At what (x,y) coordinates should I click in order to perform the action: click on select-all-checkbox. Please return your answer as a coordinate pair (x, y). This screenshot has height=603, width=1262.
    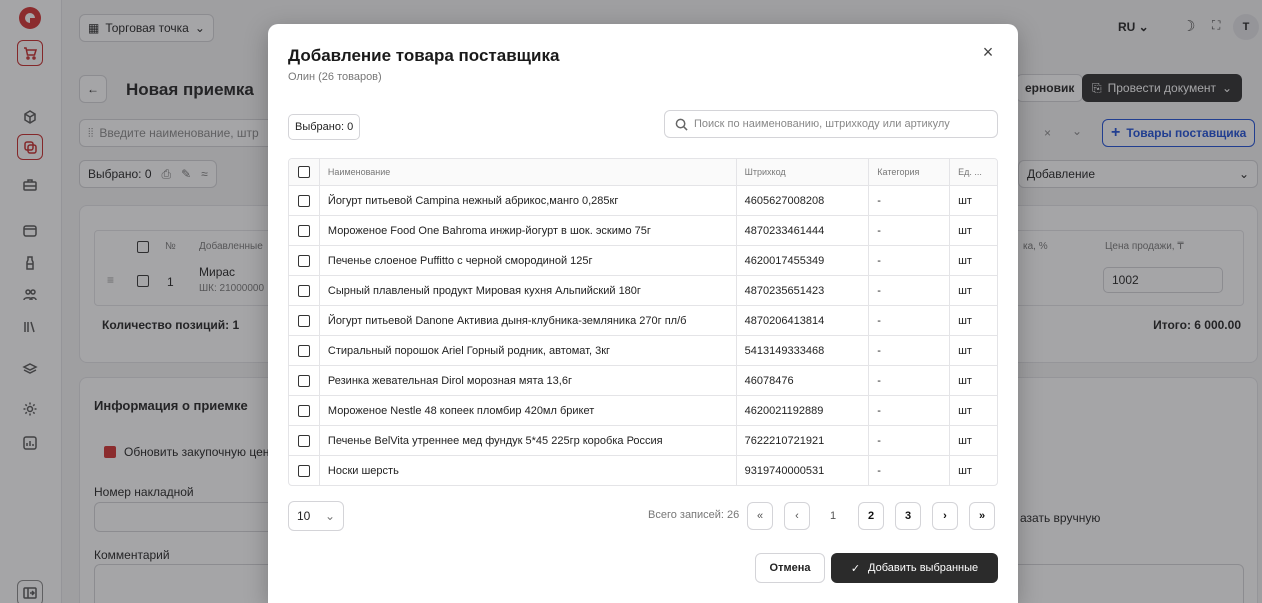
    Looking at the image, I should click on (303, 172).